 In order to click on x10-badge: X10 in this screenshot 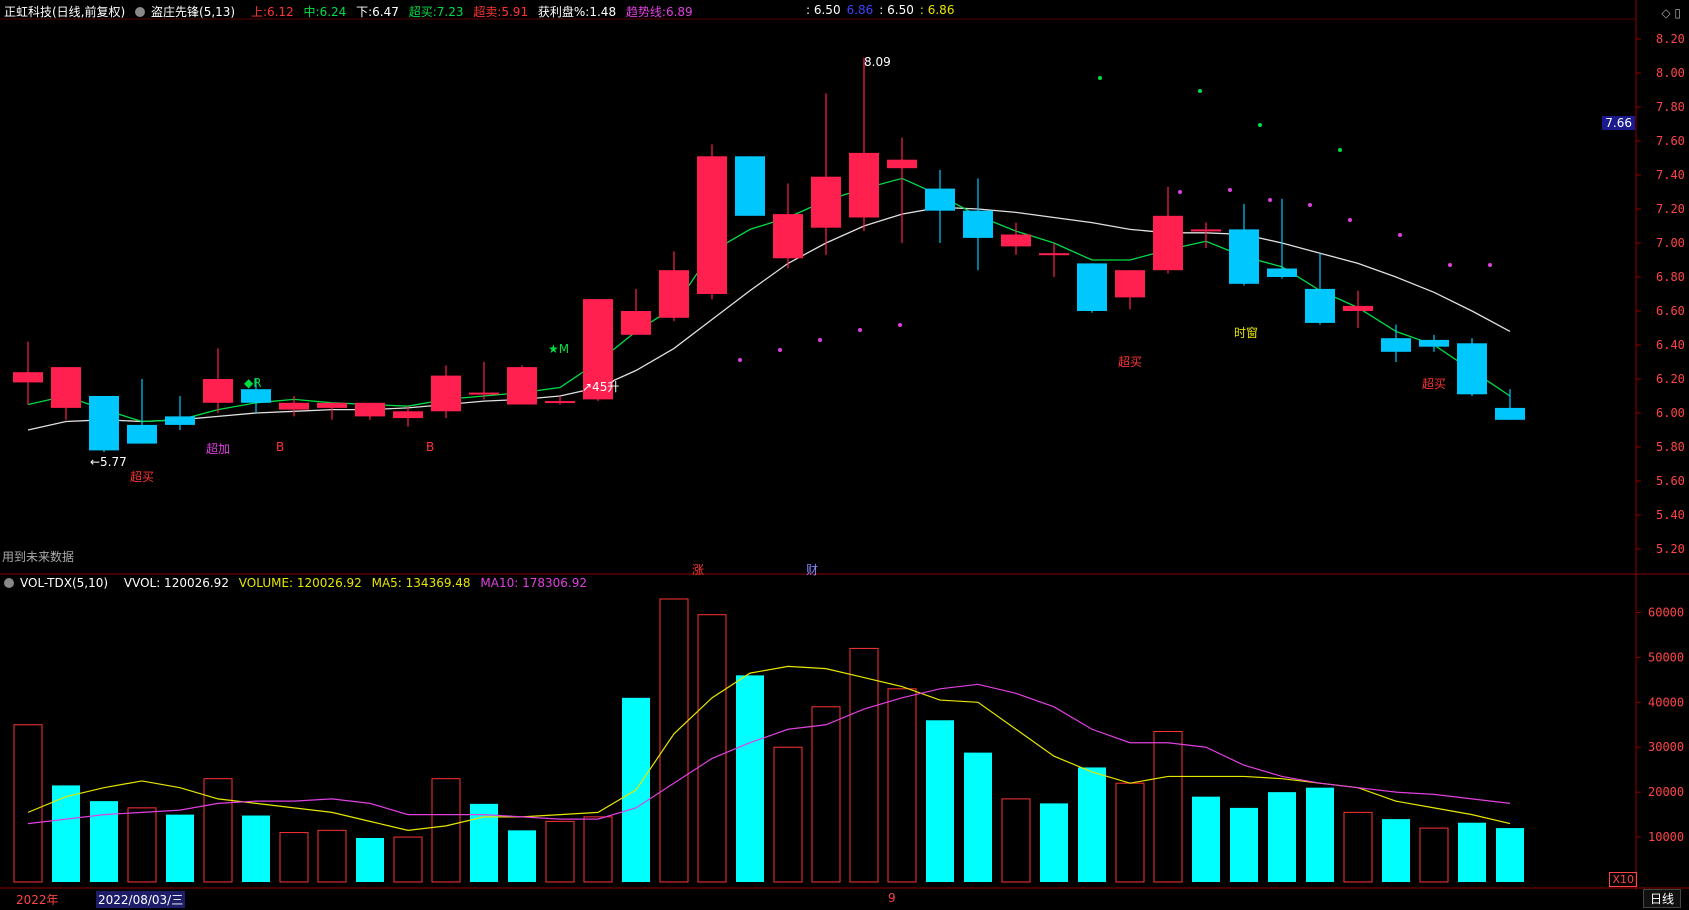, I will do `click(1623, 879)`.